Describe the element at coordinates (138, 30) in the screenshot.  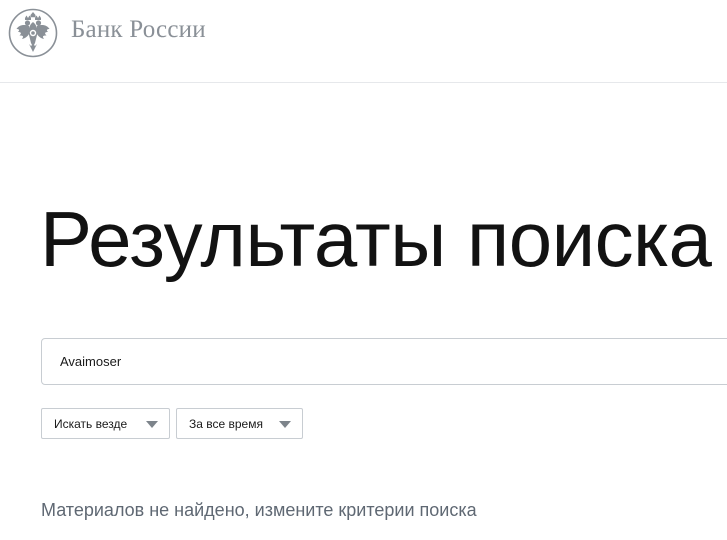
I see `brand-name: Банк России` at that location.